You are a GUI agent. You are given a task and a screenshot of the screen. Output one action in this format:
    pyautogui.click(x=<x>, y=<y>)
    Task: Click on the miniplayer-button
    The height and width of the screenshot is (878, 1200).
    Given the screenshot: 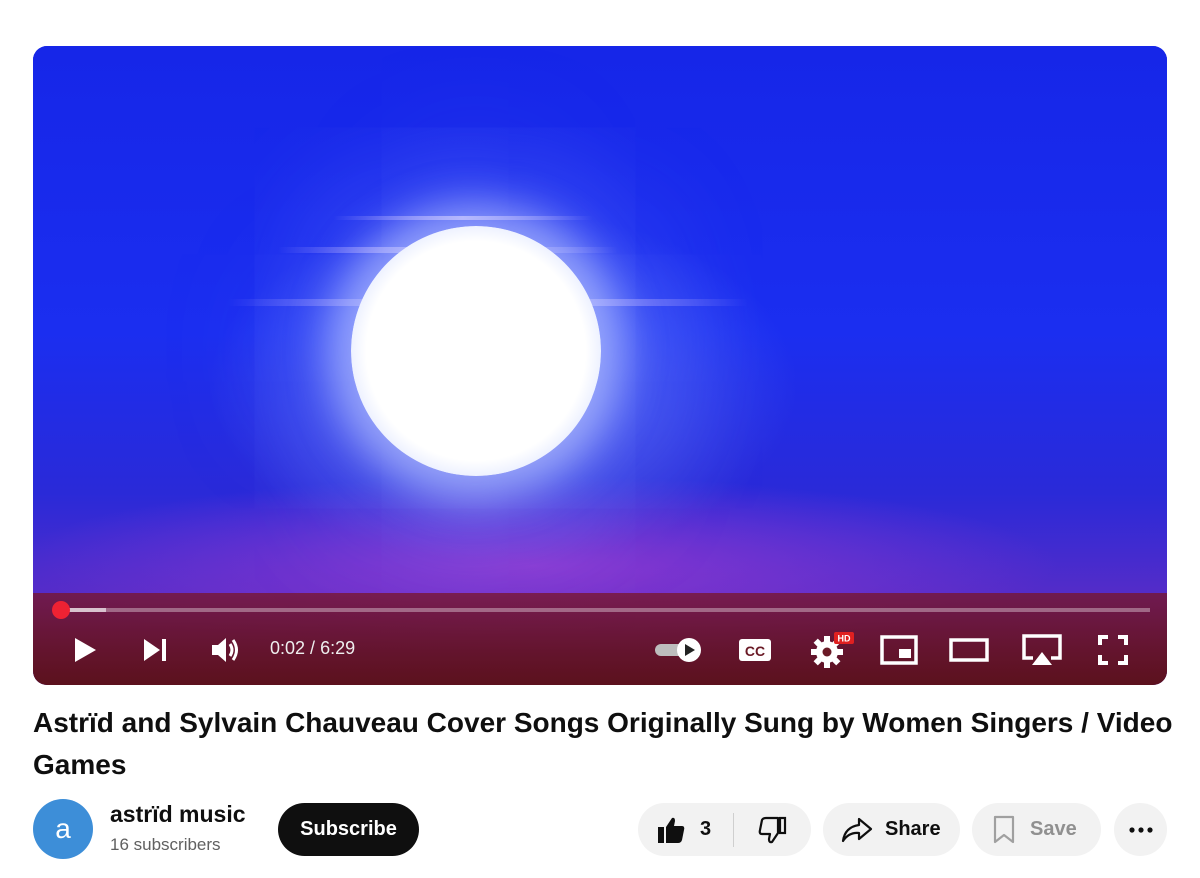 What is the action you would take?
    pyautogui.click(x=899, y=650)
    